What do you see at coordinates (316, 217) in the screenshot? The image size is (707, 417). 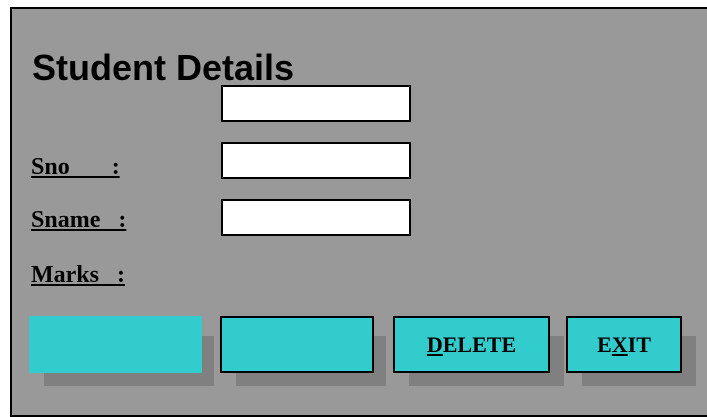 I see `sname-field` at bounding box center [316, 217].